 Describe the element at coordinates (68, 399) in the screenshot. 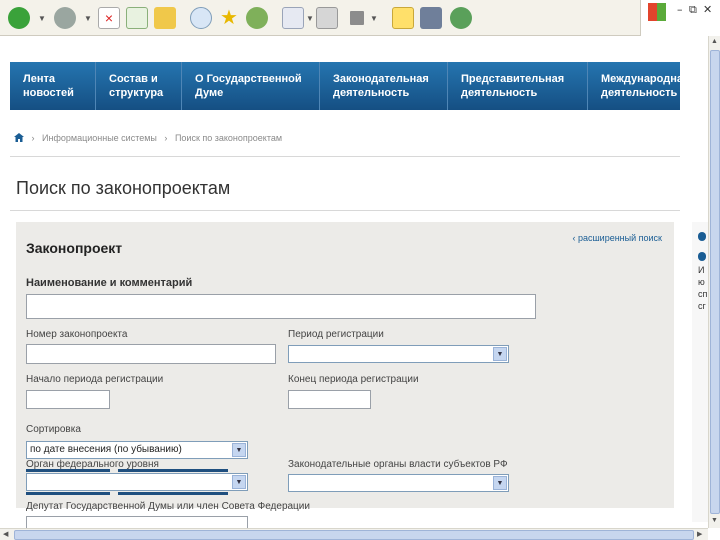

I see `start-date-input` at that location.